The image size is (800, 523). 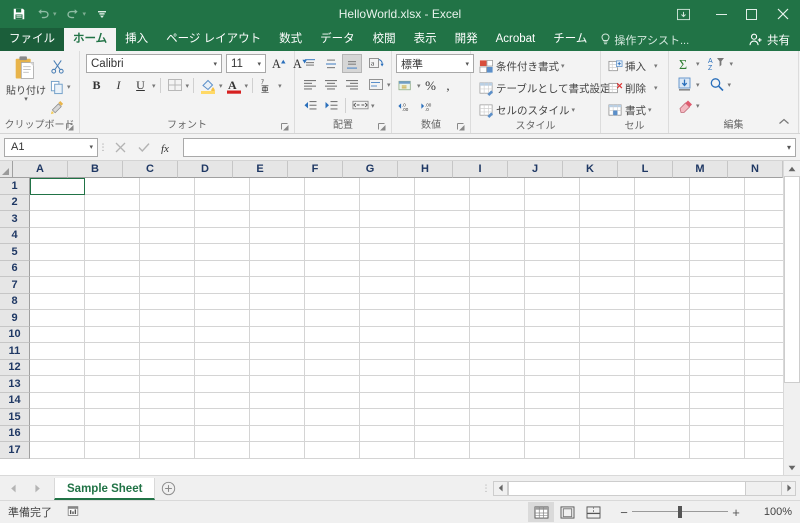 What do you see at coordinates (112, 301) in the screenshot?
I see `cell-B8` at bounding box center [112, 301].